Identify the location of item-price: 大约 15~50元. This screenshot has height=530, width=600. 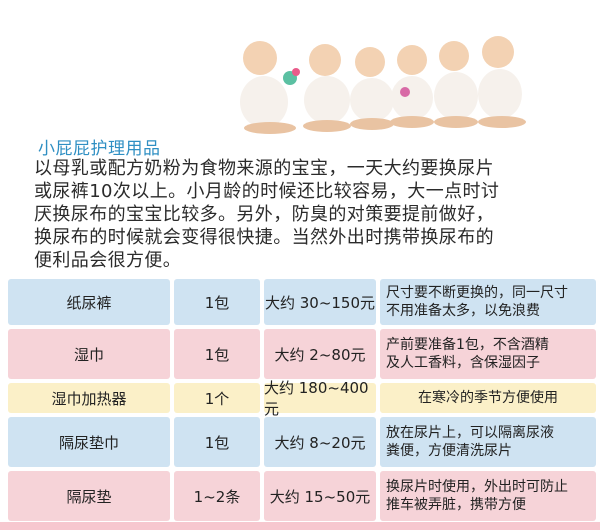
(320, 496).